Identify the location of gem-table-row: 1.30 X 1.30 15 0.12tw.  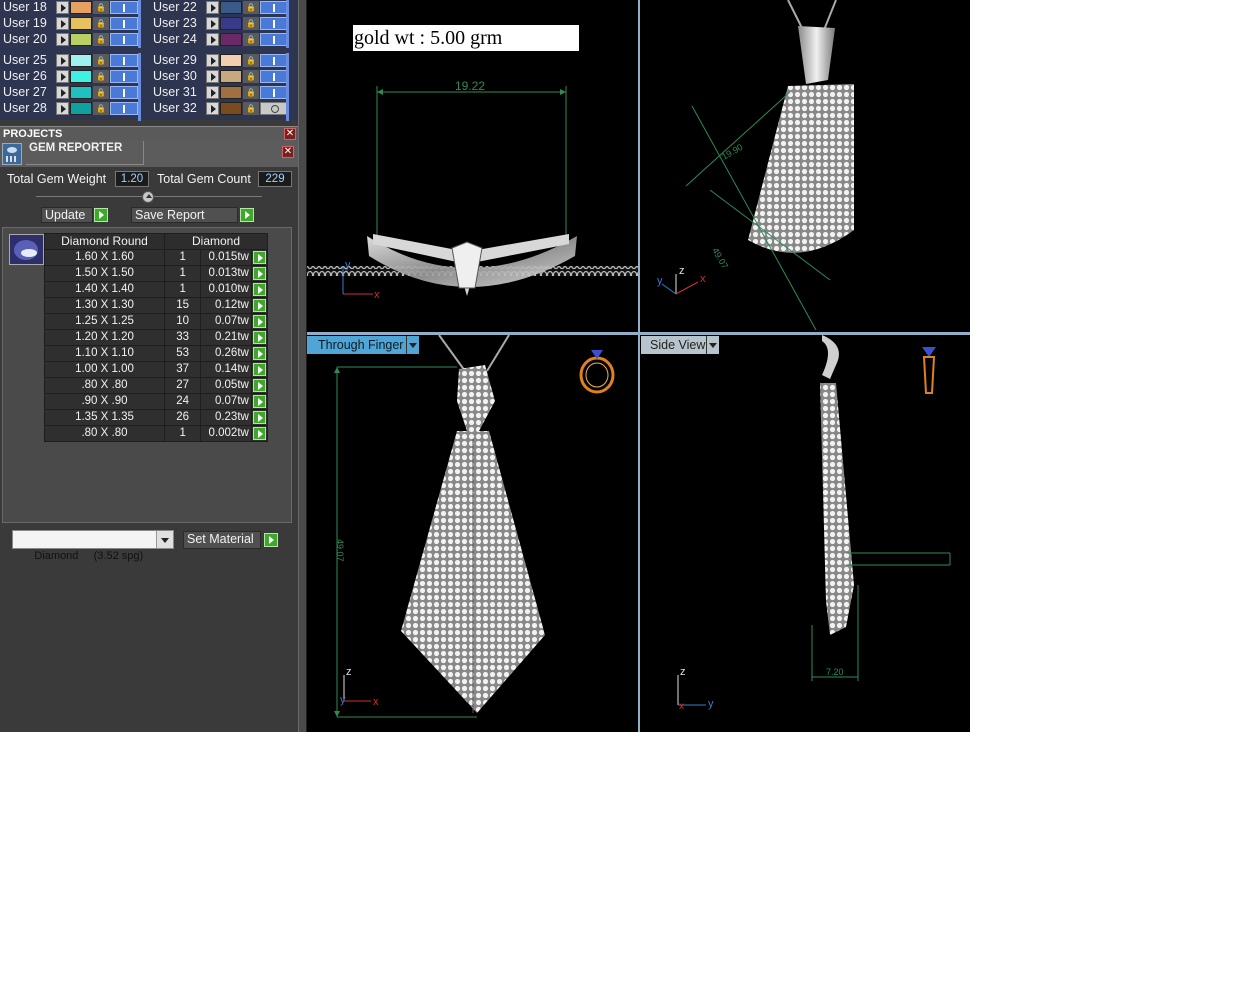
(156, 305).